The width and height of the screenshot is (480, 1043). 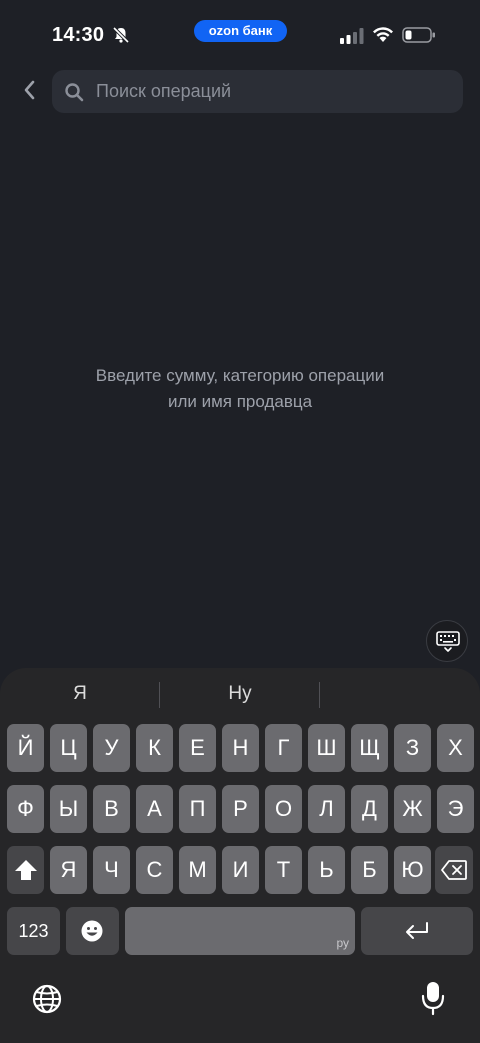 I want to click on shift-icon, so click(x=26, y=870).